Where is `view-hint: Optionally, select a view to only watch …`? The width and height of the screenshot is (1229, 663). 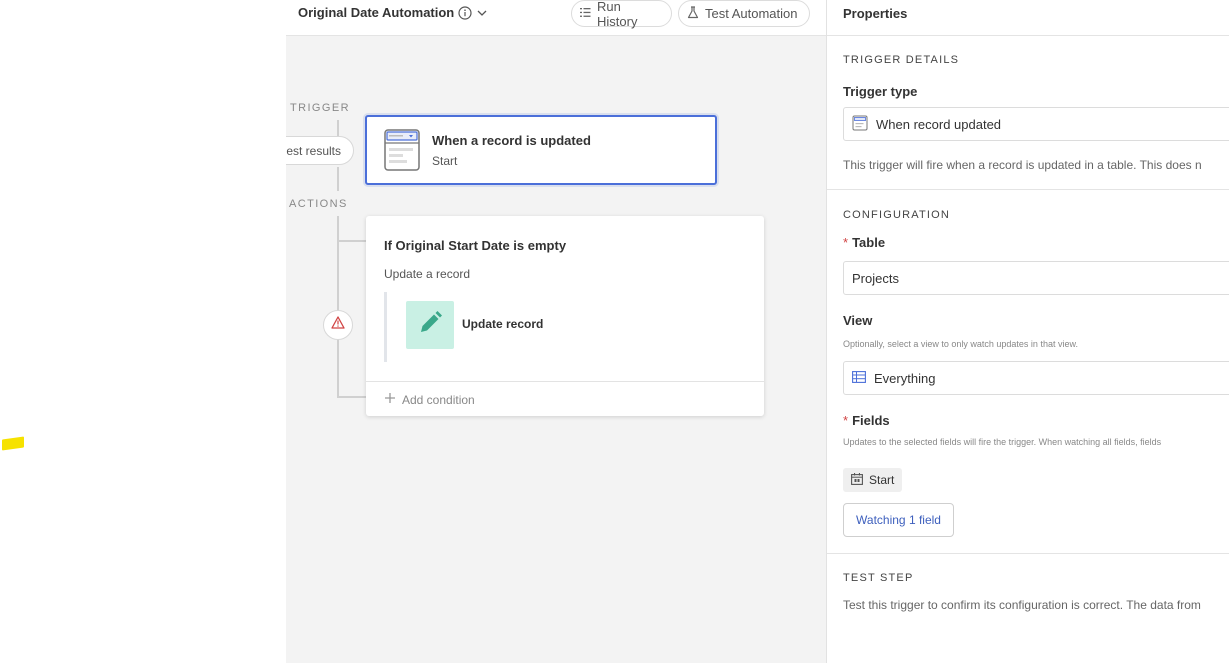 view-hint: Optionally, select a view to only watch … is located at coordinates (960, 344).